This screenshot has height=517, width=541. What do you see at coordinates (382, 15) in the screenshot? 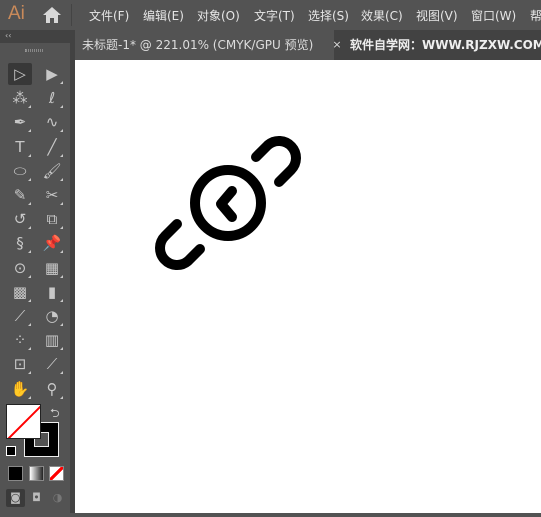
I see `menu-effect: 效果(C)` at bounding box center [382, 15].